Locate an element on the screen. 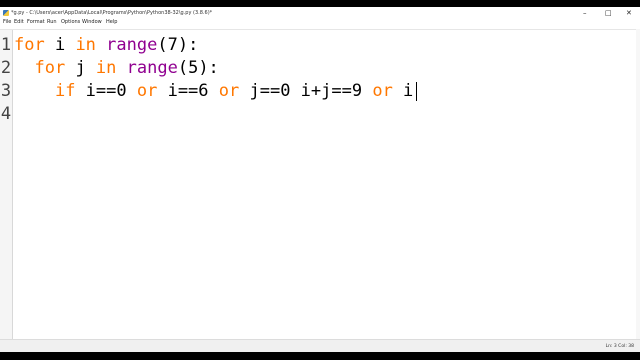 The height and width of the screenshot is (360, 640). line-number-gutter: 1 2 3 4 is located at coordinates (6, 185).